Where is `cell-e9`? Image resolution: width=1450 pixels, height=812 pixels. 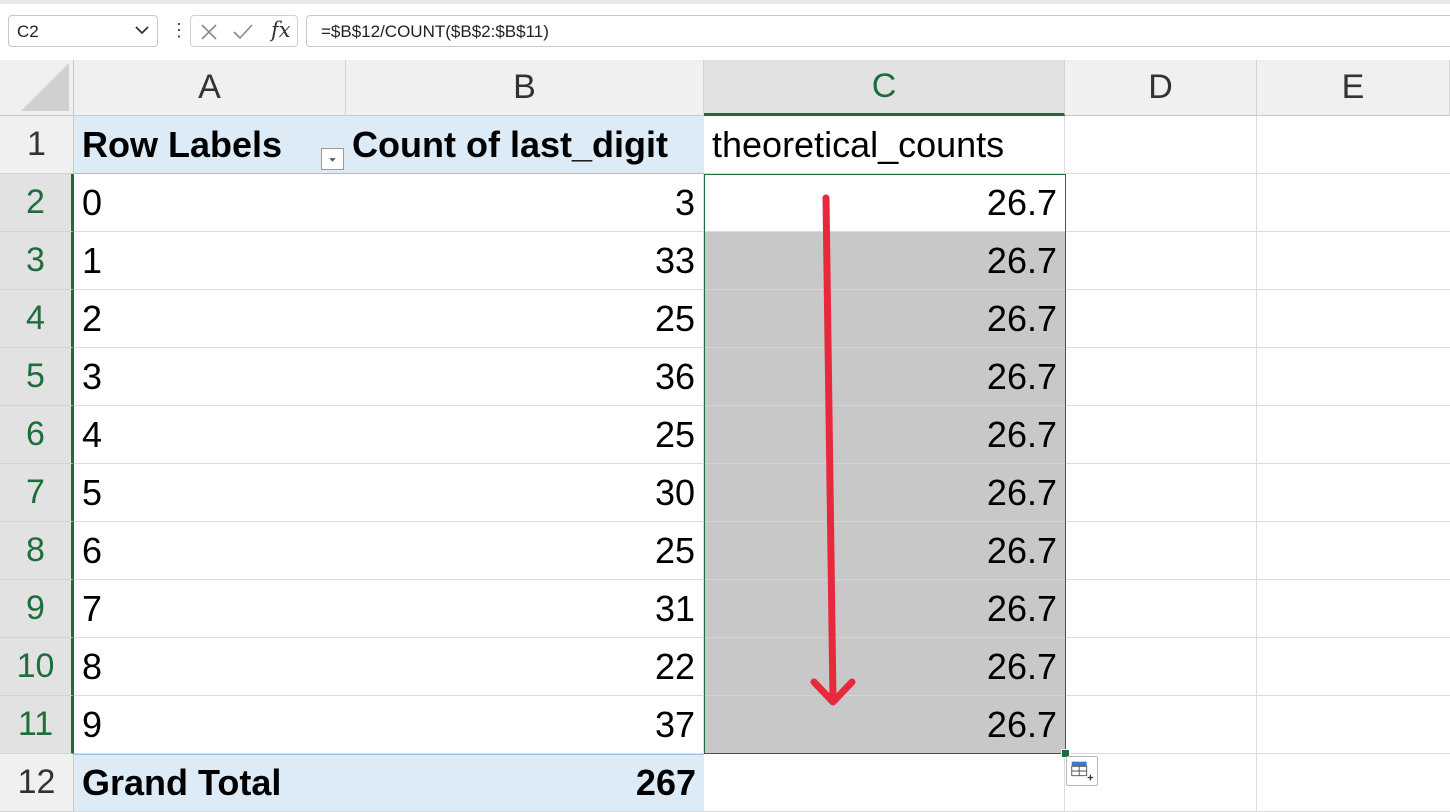
cell-e9 is located at coordinates (1353, 609).